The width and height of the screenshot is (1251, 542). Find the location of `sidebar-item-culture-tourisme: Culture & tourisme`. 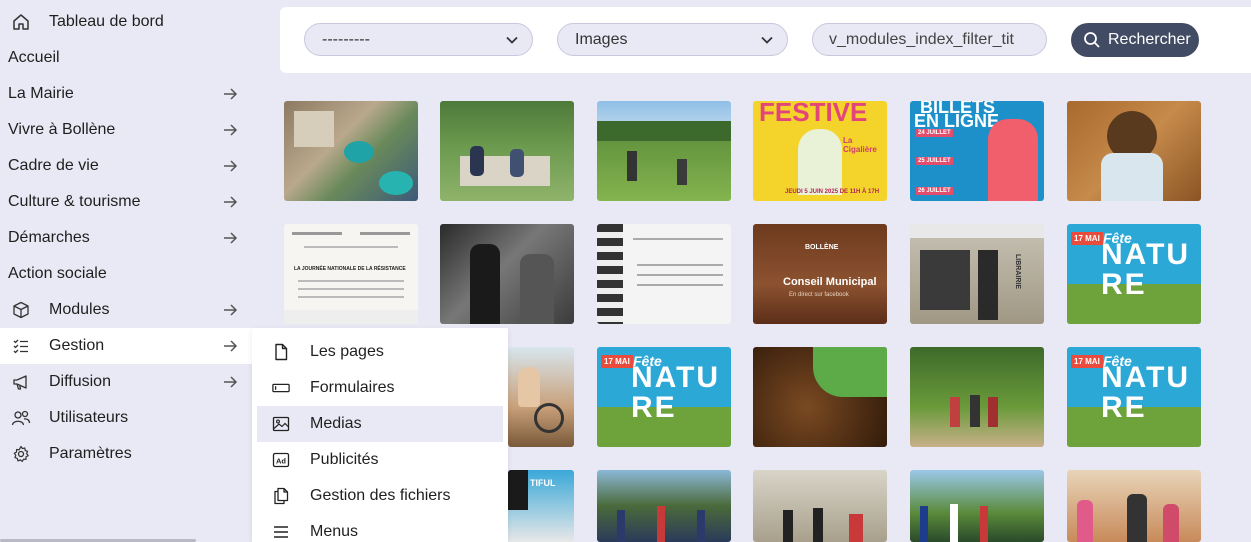

sidebar-item-culture-tourisme: Culture & tourisme is located at coordinates (126, 202).